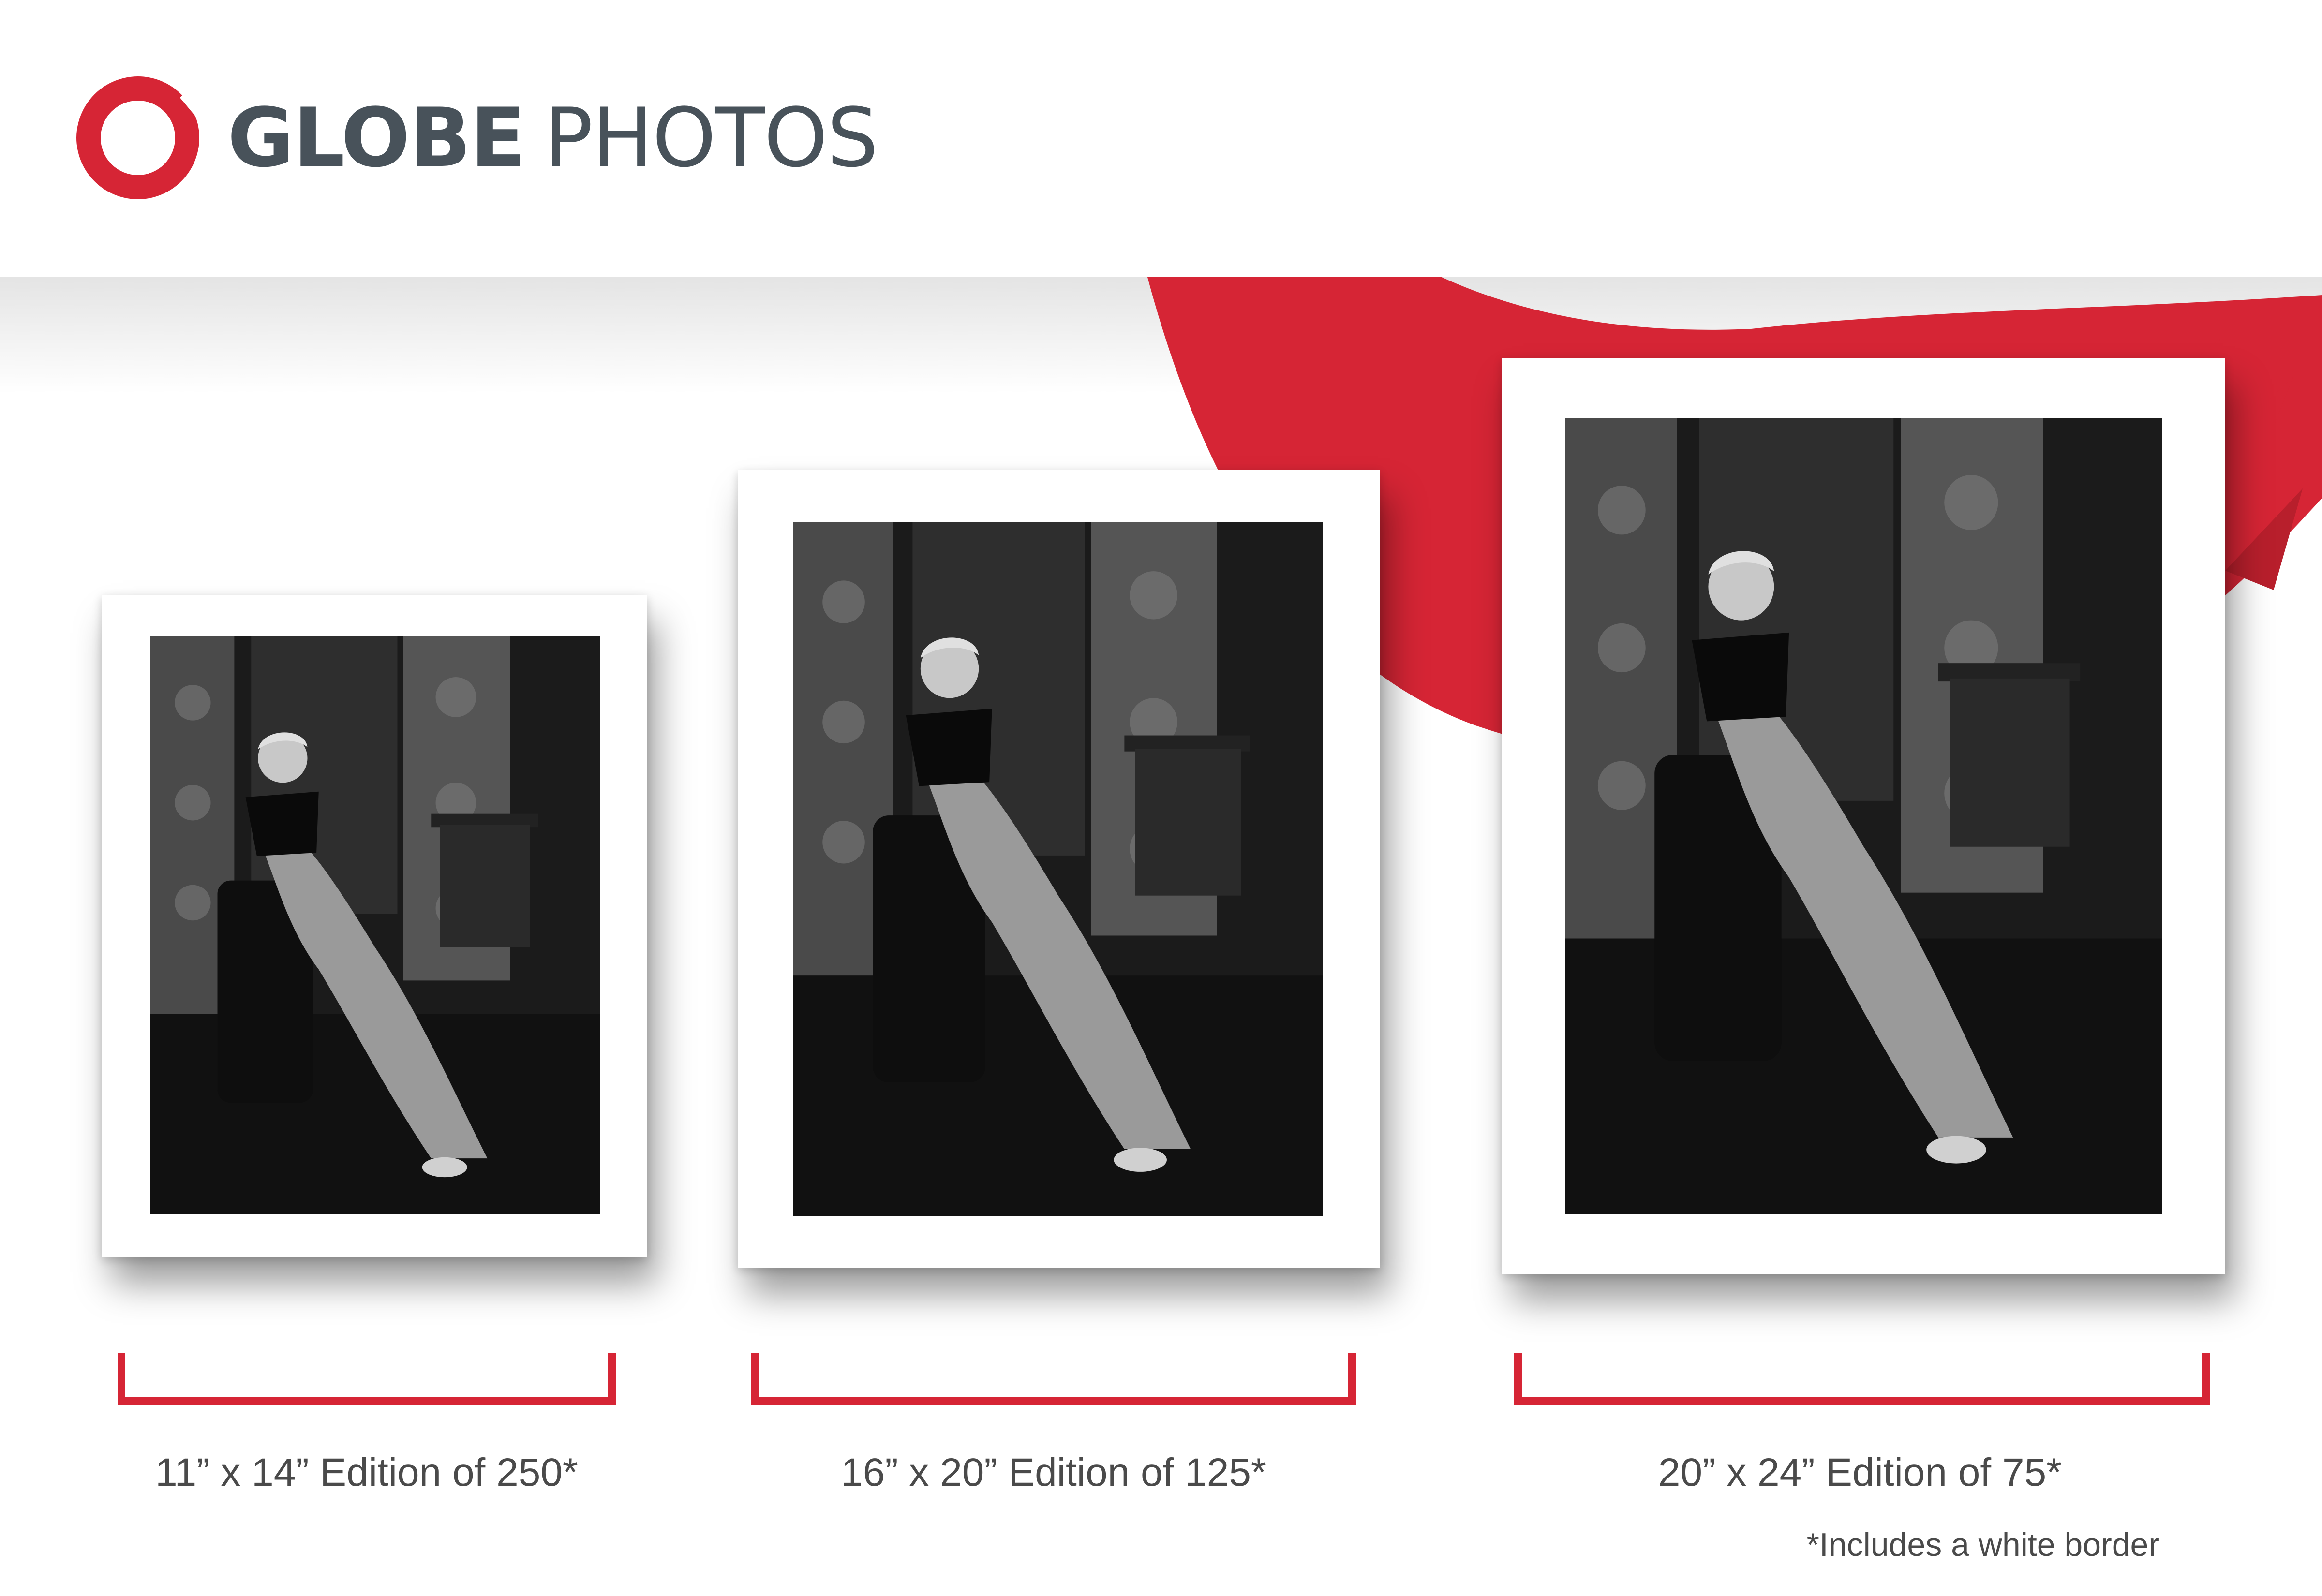  What do you see at coordinates (711, 137) in the screenshot?
I see `brand-name-light: PHOTOS` at bounding box center [711, 137].